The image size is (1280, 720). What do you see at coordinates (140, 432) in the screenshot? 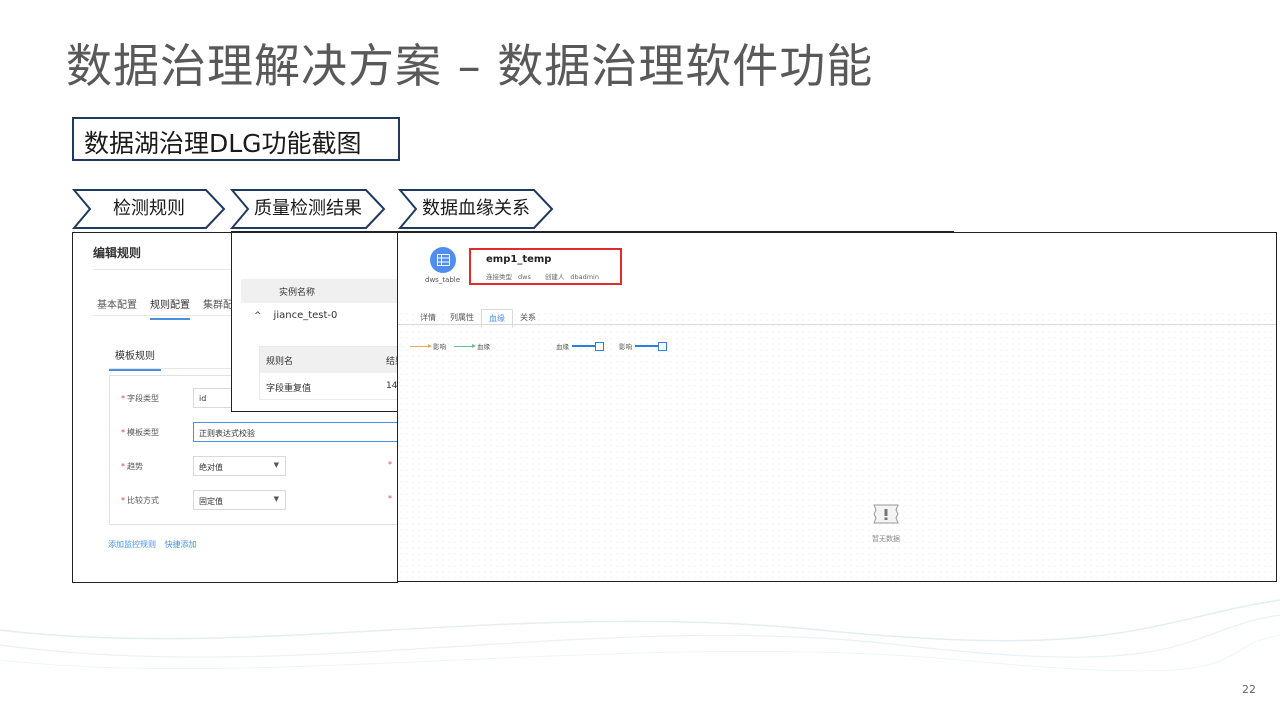
I see `field-label-template: * 模板类型` at bounding box center [140, 432].